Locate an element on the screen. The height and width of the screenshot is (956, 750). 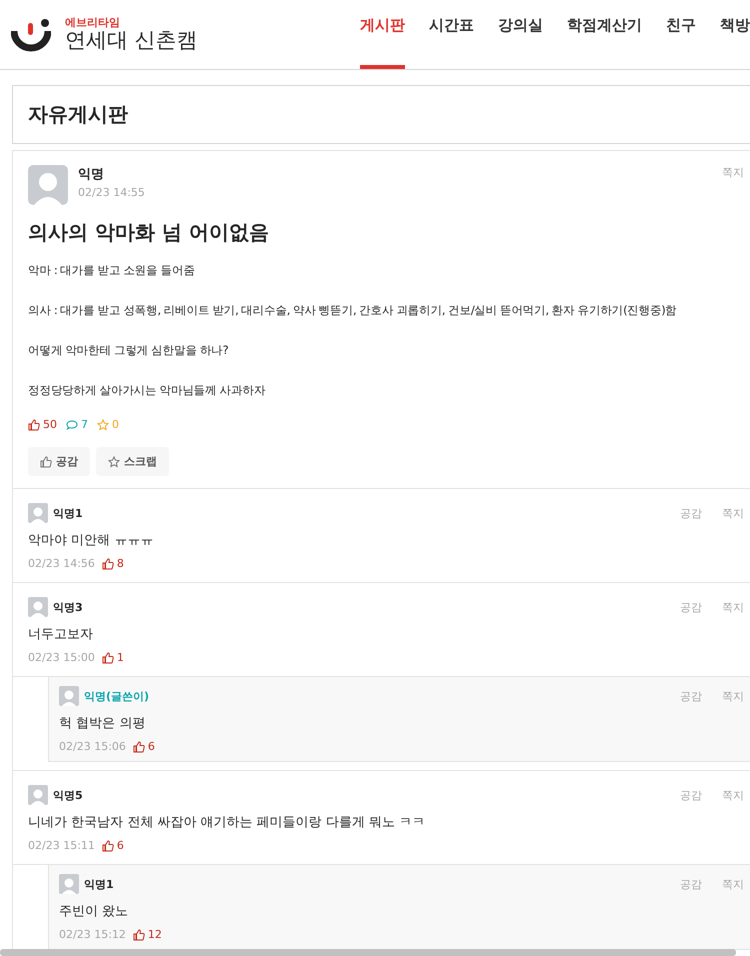
message-link: 쪽지 is located at coordinates (733, 172).